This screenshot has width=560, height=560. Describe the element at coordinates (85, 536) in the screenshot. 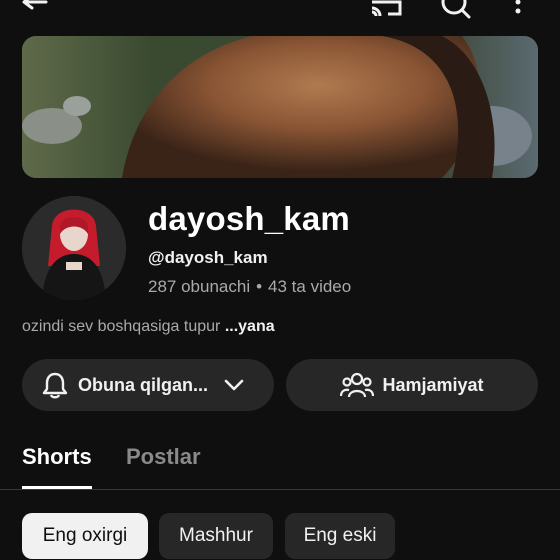

I see `filter-chip-latest: Eng oxirgi` at that location.